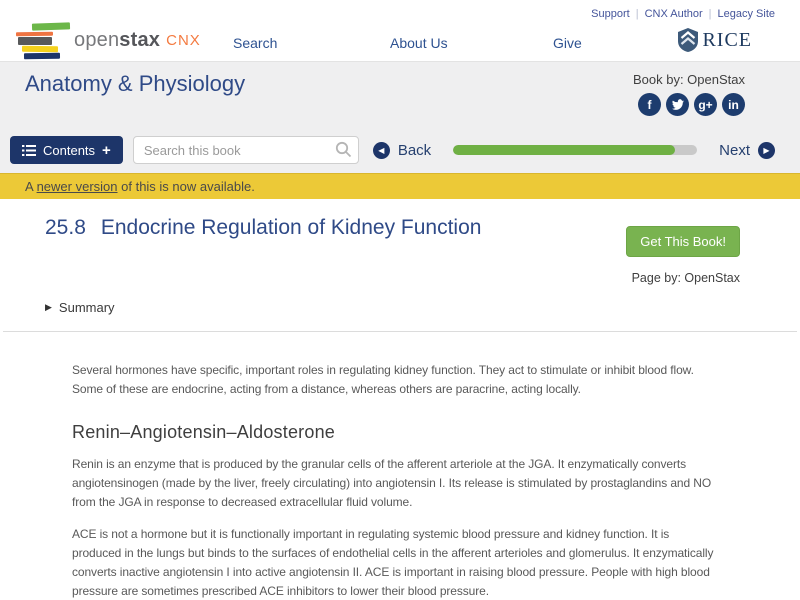  I want to click on openstax-cnx-logo: openstax CNX, so click(105, 40).